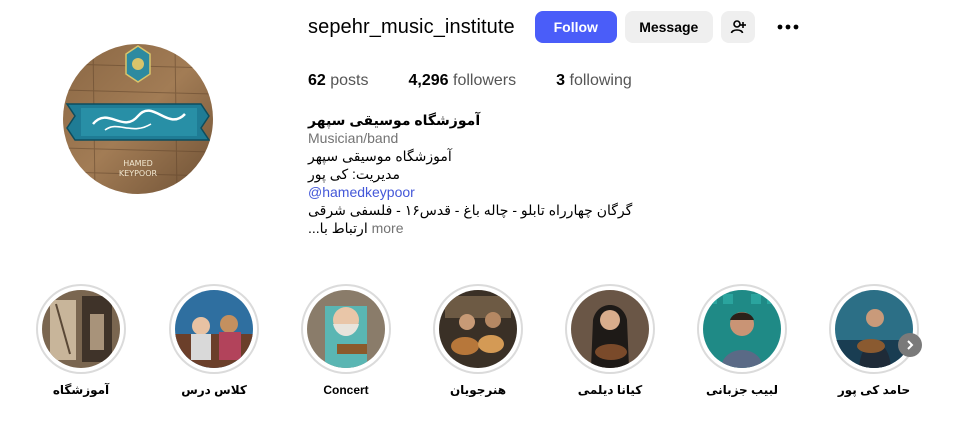 The width and height of the screenshot is (955, 430). I want to click on followers-value: 4,296, so click(428, 80).